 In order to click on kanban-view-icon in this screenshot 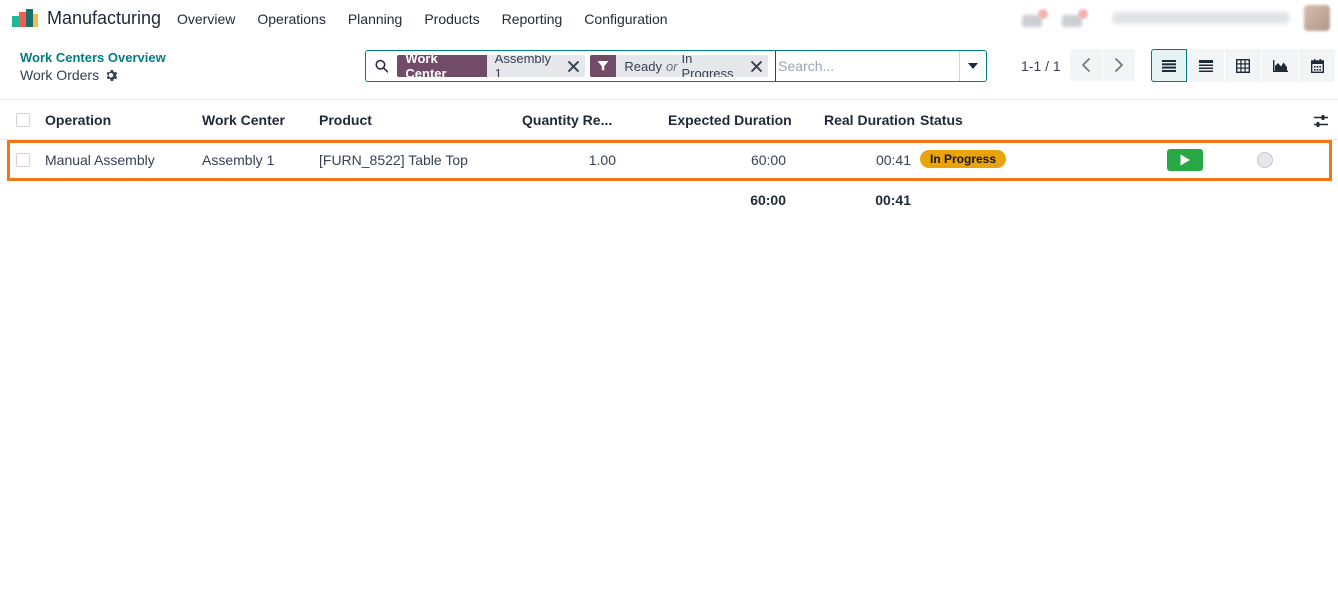, I will do `click(1206, 65)`.